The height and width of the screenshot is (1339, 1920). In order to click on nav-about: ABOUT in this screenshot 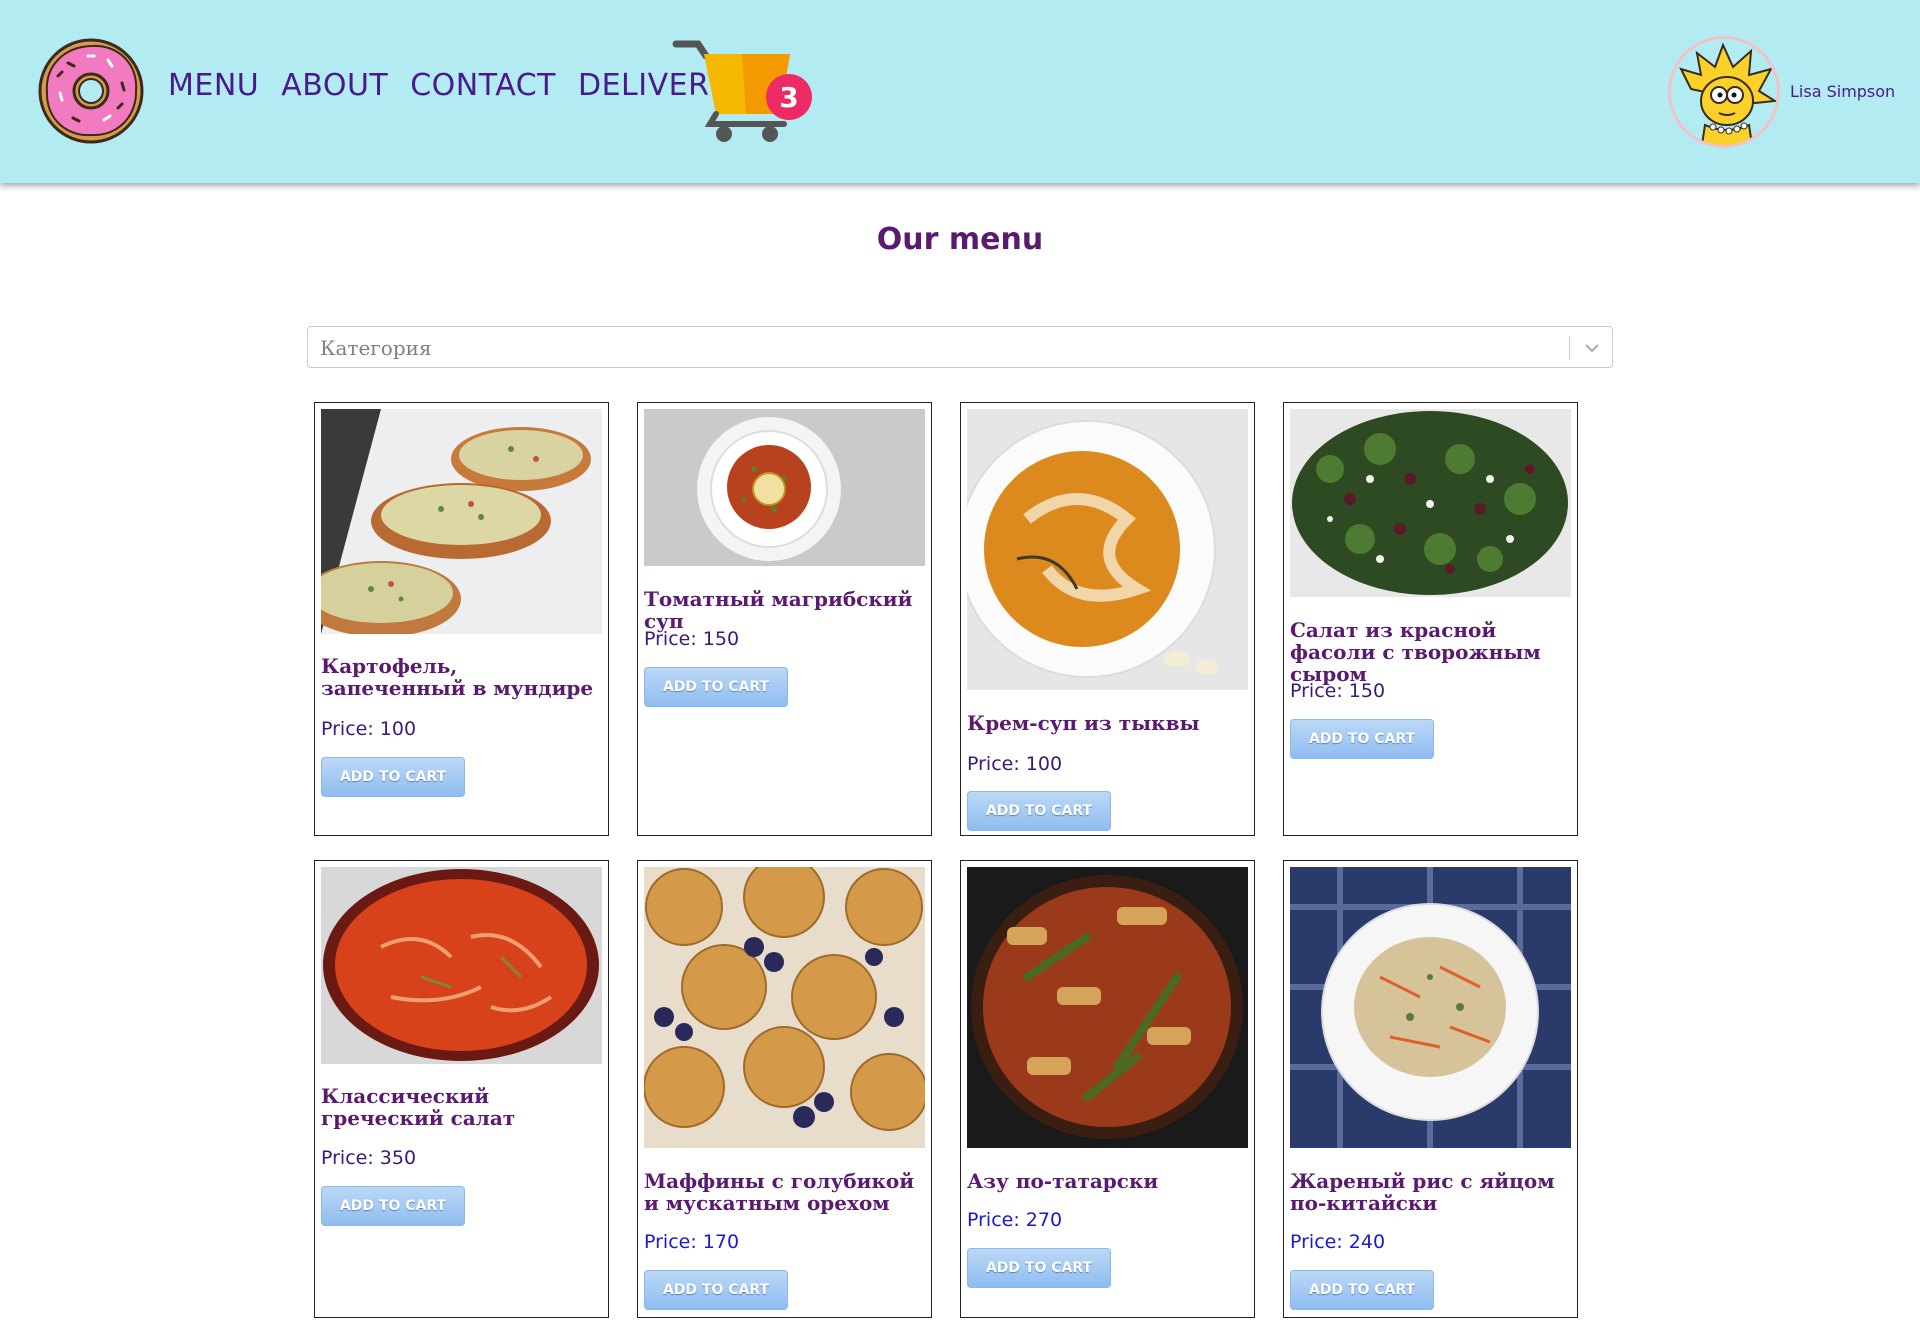, I will do `click(334, 85)`.